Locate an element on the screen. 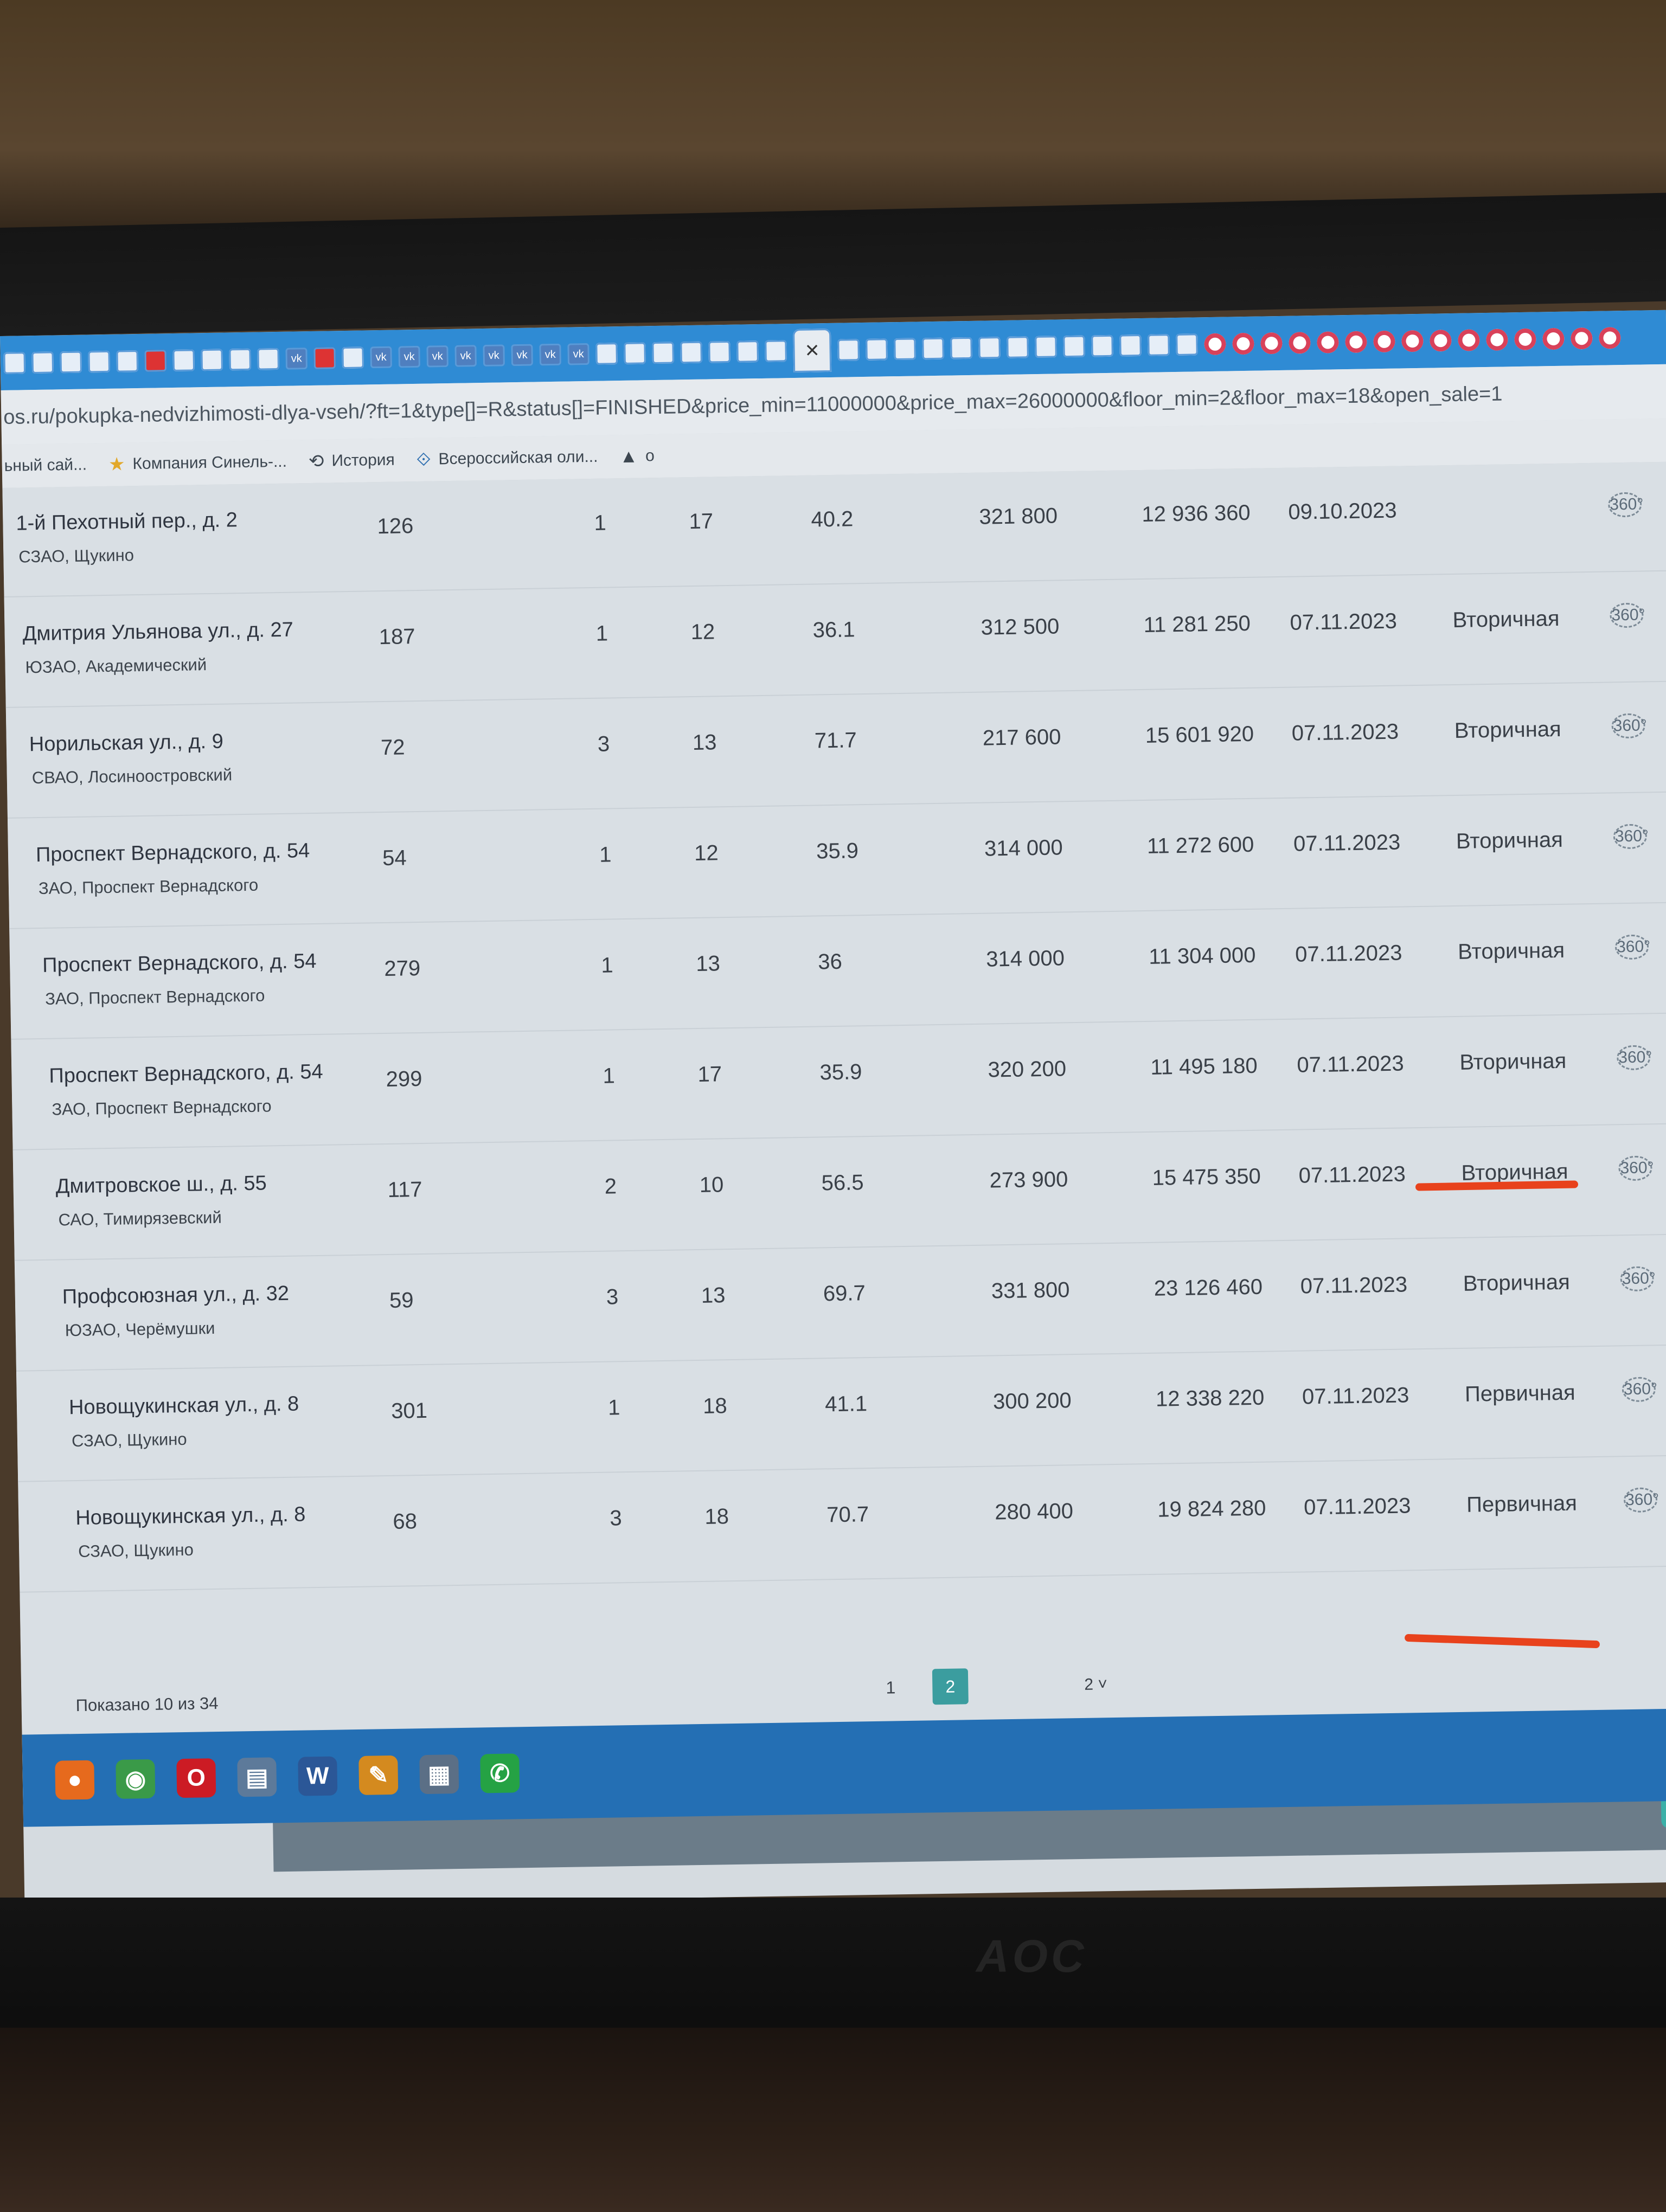 The image size is (1666, 2212). floppy-icon: ▤ is located at coordinates (257, 1777).